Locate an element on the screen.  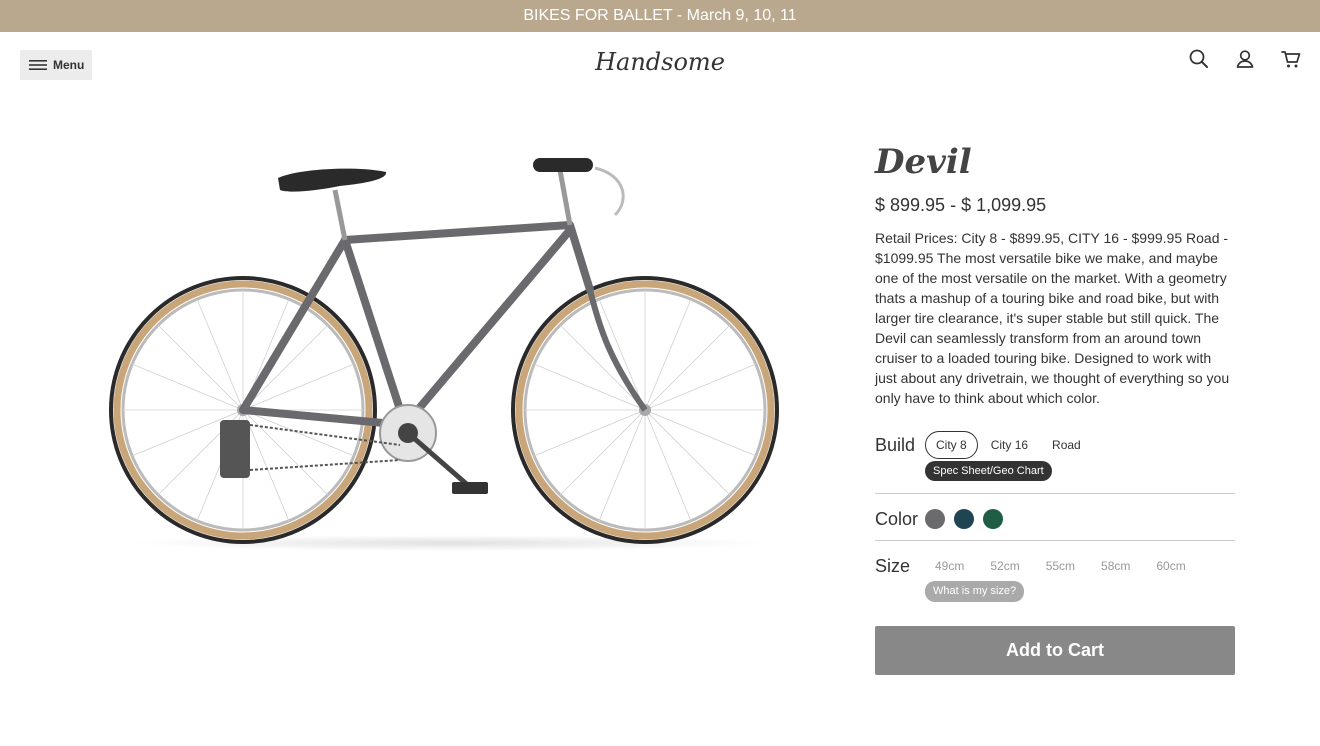
add-to-cart-button: Add to Cart is located at coordinates (1055, 650).